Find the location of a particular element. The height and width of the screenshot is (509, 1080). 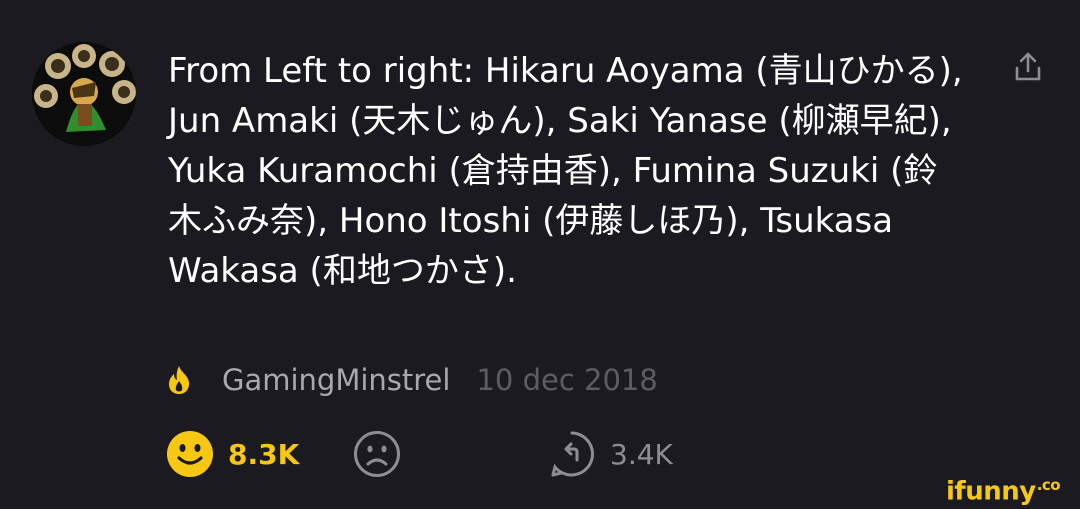

like-count: 8.3K is located at coordinates (264, 454).